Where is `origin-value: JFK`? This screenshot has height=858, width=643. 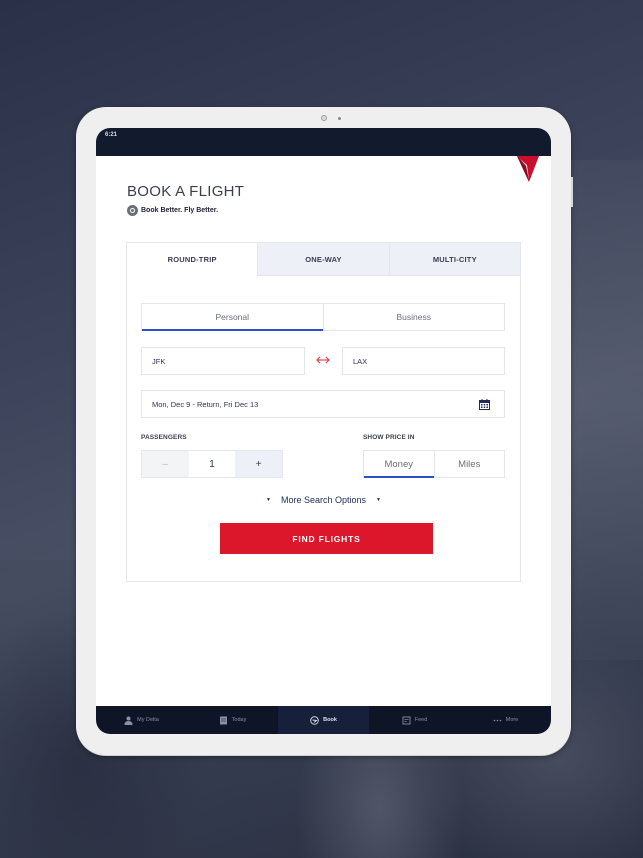 origin-value: JFK is located at coordinates (159, 361).